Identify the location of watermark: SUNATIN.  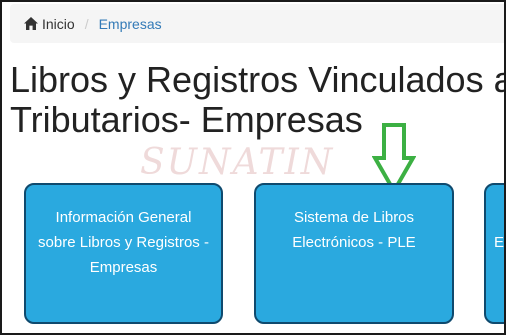
(237, 162).